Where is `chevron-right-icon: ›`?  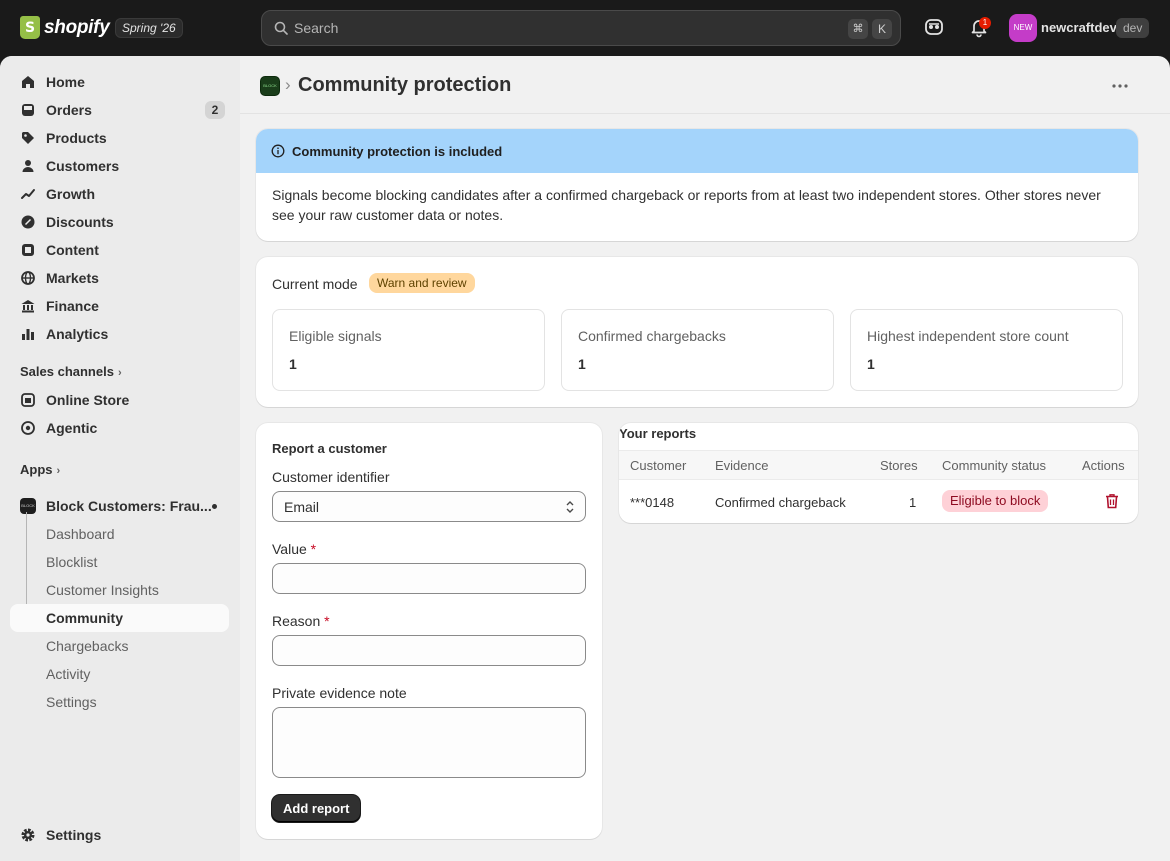 chevron-right-icon: › is located at coordinates (58, 471).